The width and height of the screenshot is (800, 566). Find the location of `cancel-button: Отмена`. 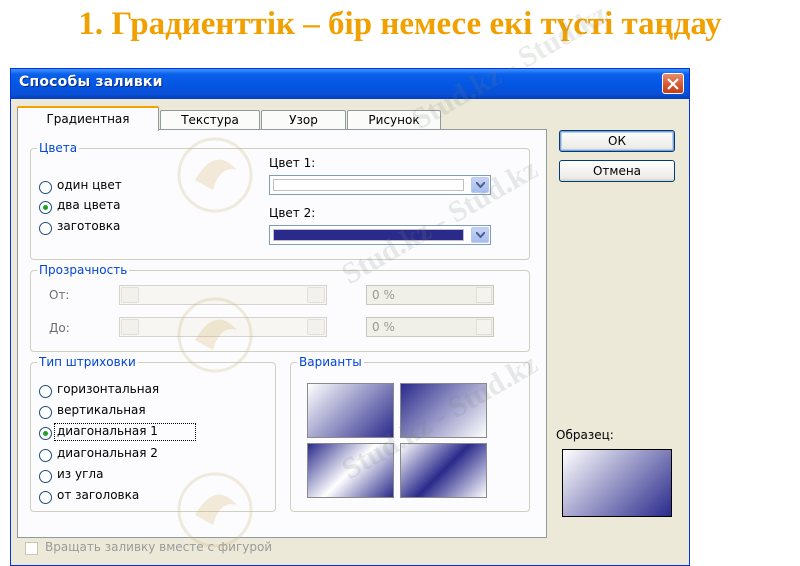

cancel-button: Отмена is located at coordinates (617, 171).